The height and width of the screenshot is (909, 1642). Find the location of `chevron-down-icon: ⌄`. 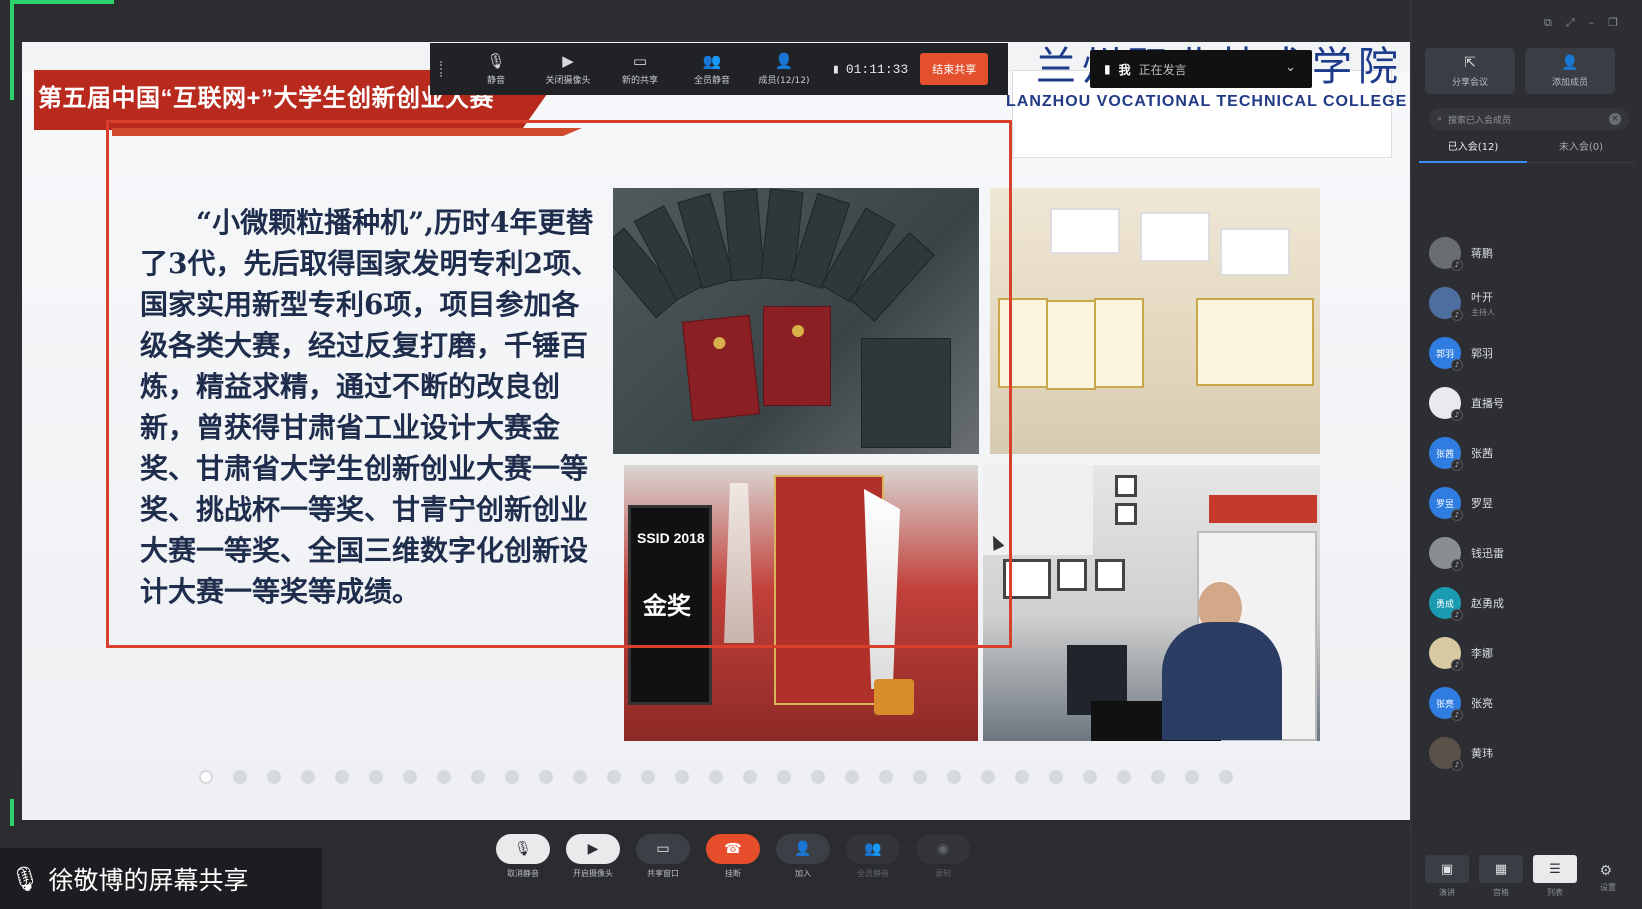

chevron-down-icon: ⌄ is located at coordinates (1290, 67).